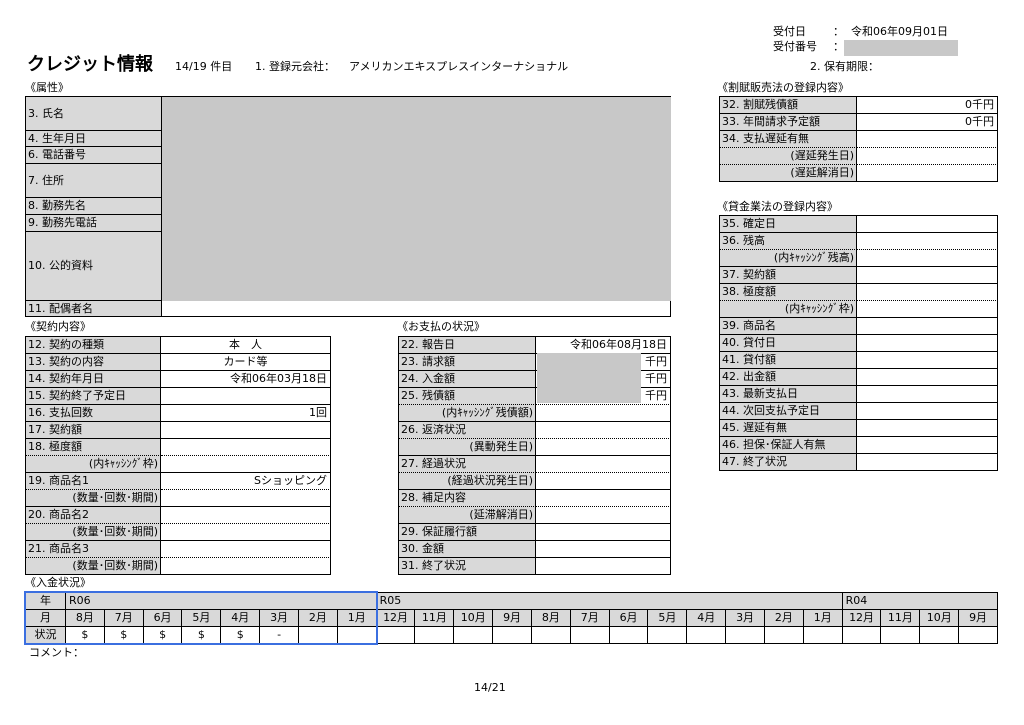 This screenshot has height=725, width=1024. I want to click on month-cell: 4月, so click(241, 618).